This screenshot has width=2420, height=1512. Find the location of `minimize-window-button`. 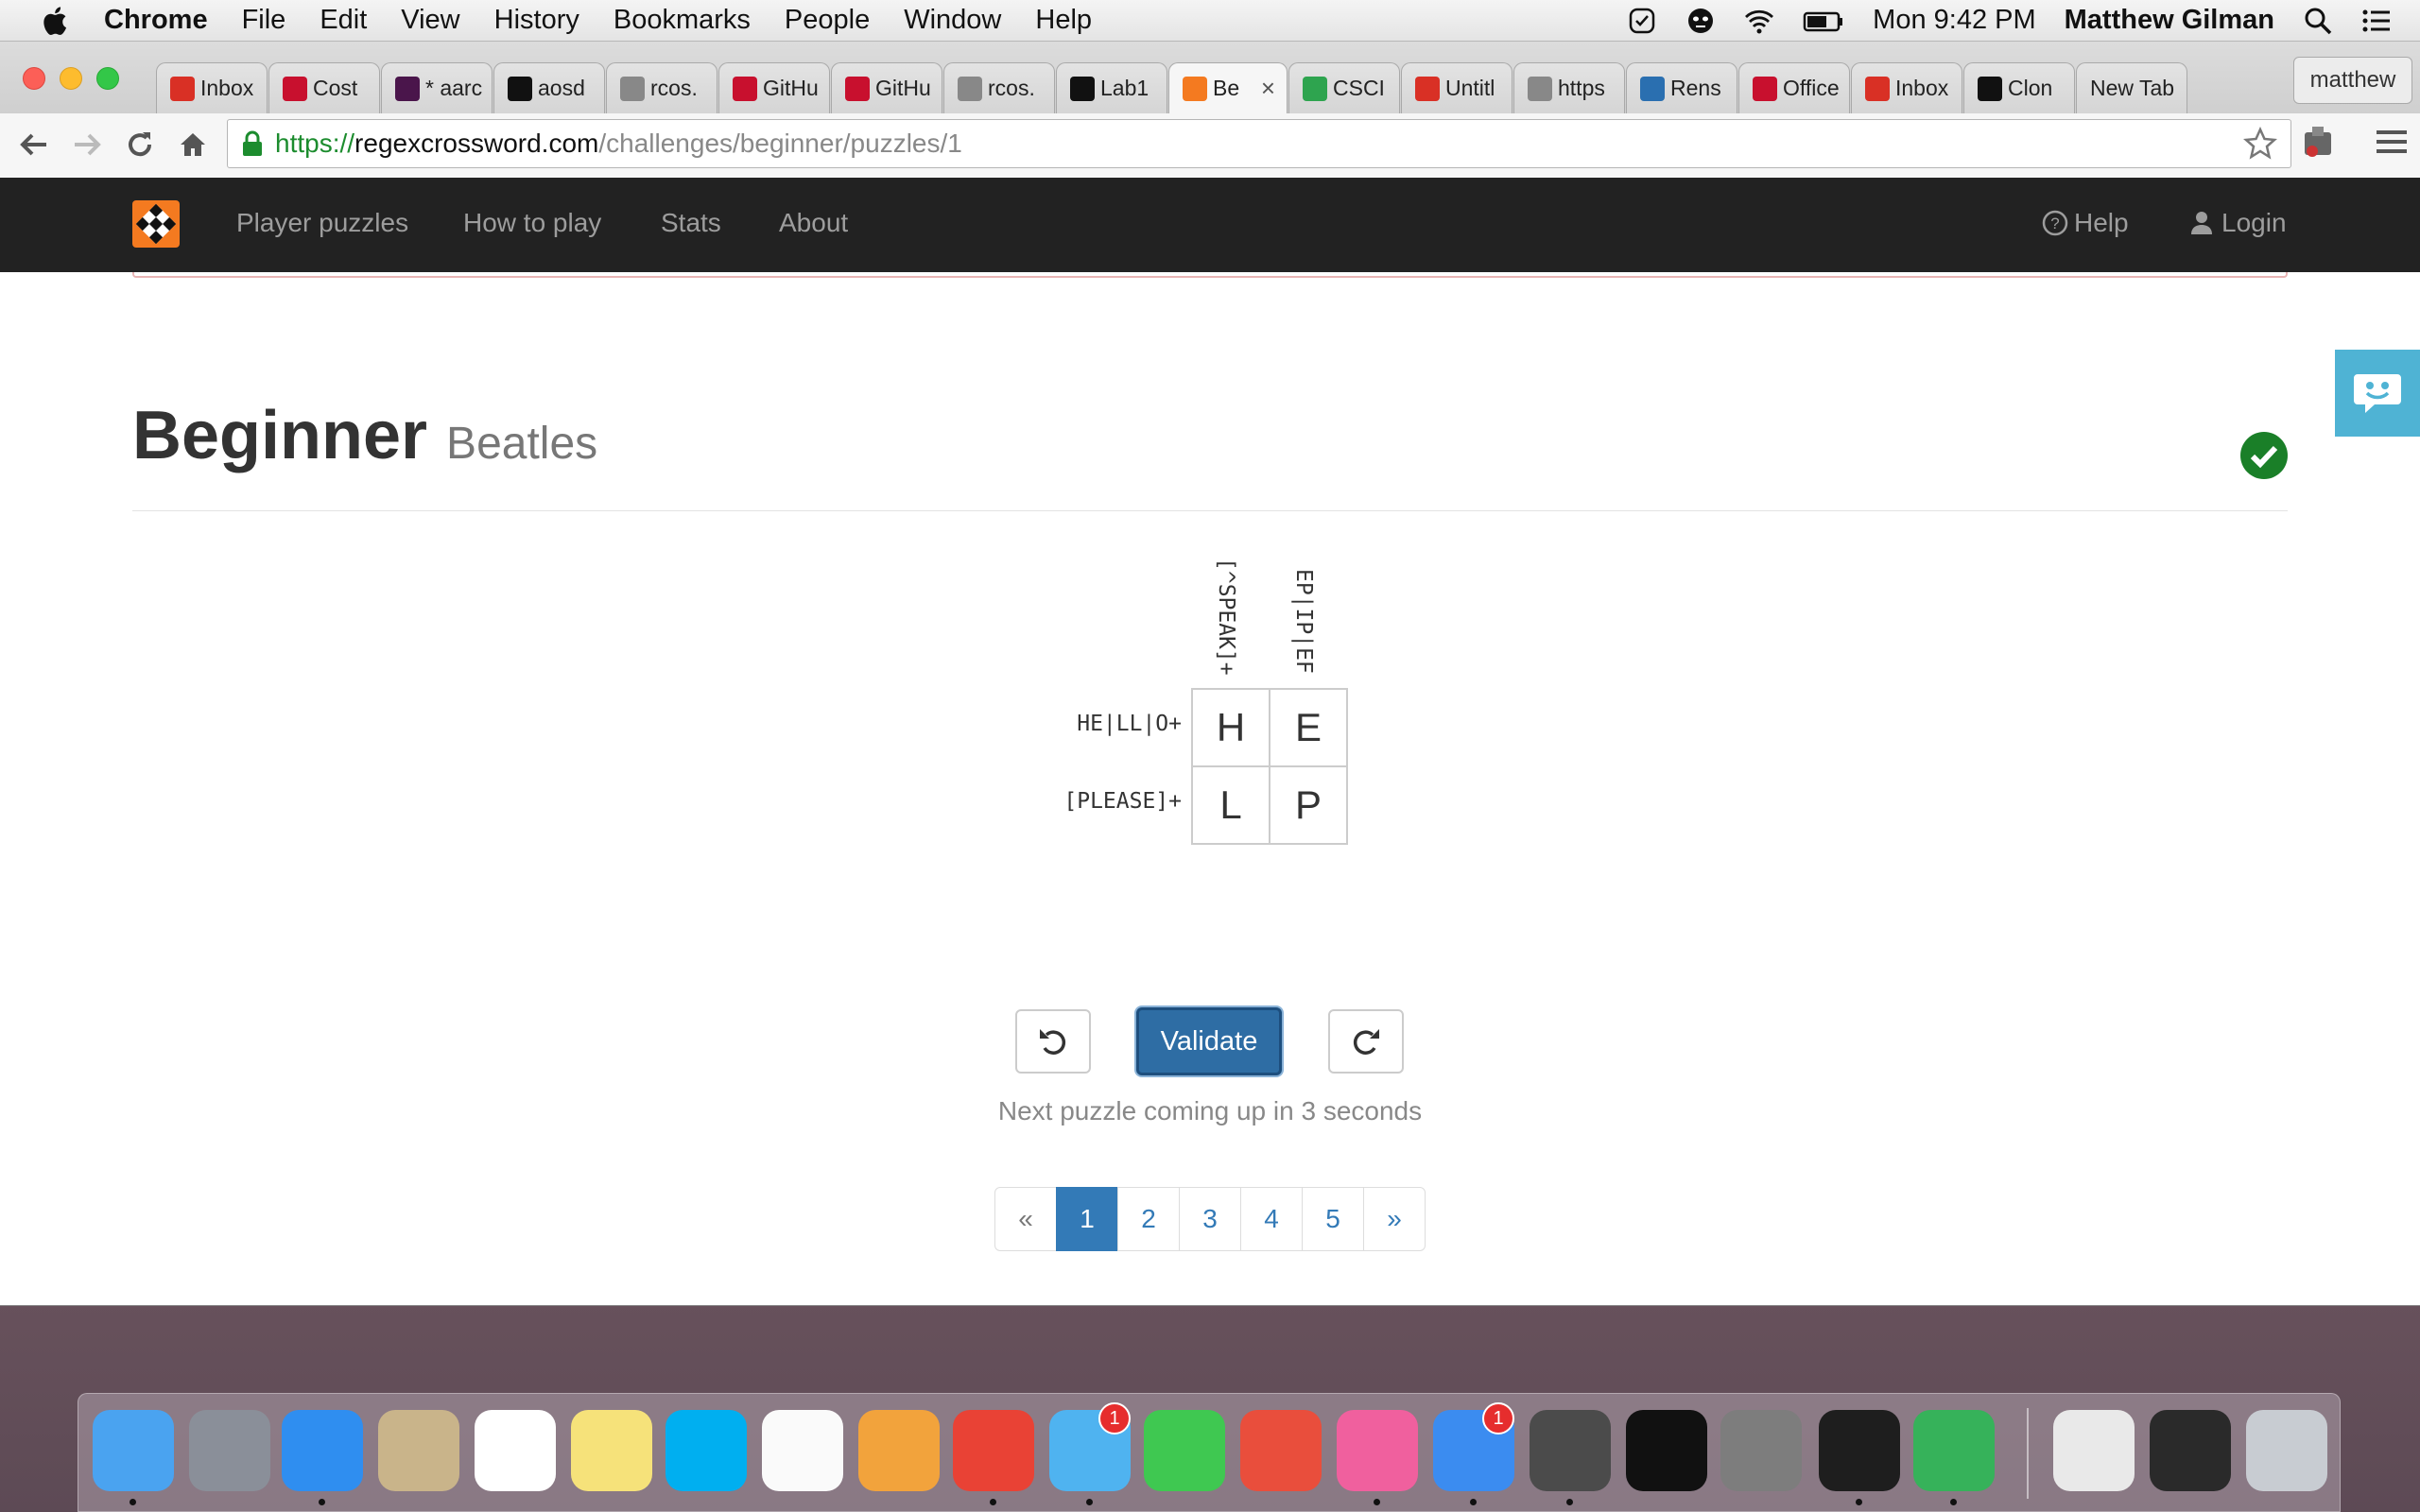

minimize-window-button is located at coordinates (71, 78).